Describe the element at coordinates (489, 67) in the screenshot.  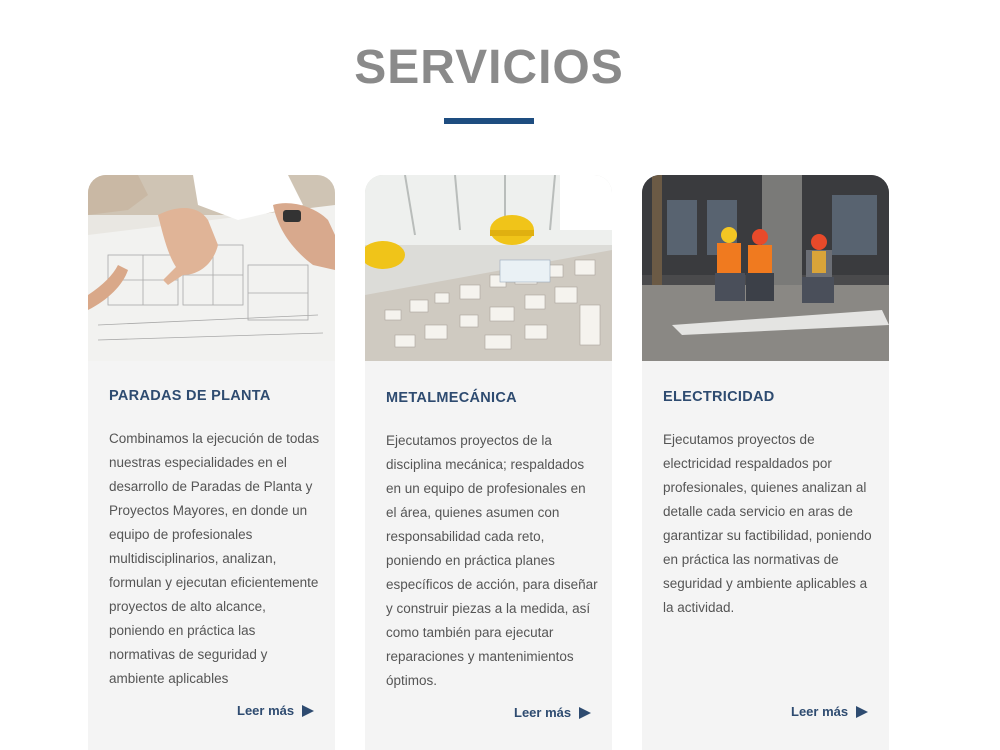
I see `section-title: SERVICIOS` at that location.